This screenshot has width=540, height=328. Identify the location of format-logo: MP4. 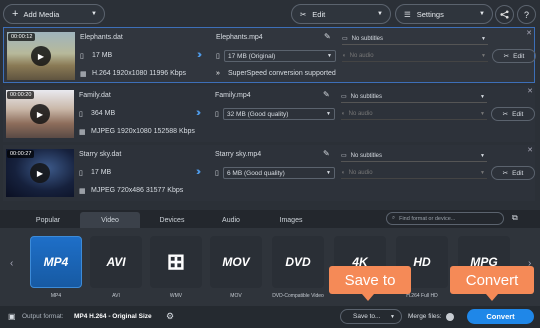
(56, 262).